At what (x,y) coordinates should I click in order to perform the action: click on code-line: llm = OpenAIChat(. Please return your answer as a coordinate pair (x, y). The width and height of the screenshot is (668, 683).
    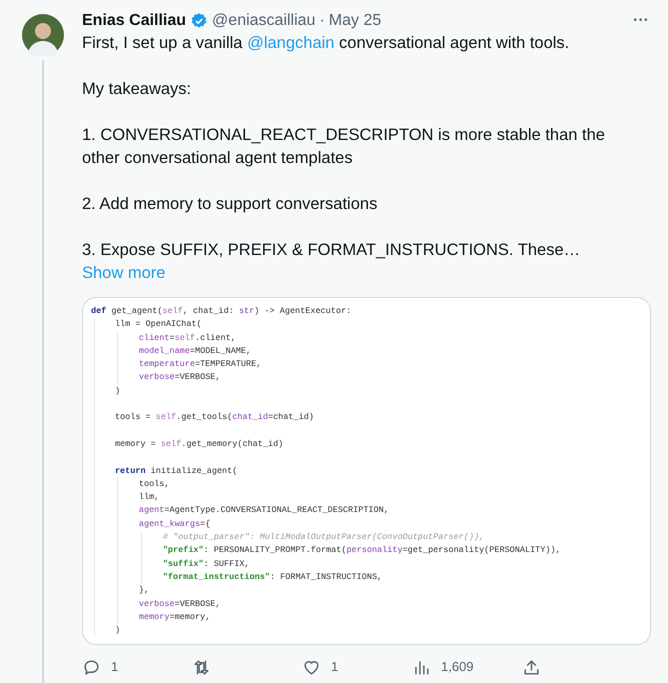
    Looking at the image, I should click on (158, 325).